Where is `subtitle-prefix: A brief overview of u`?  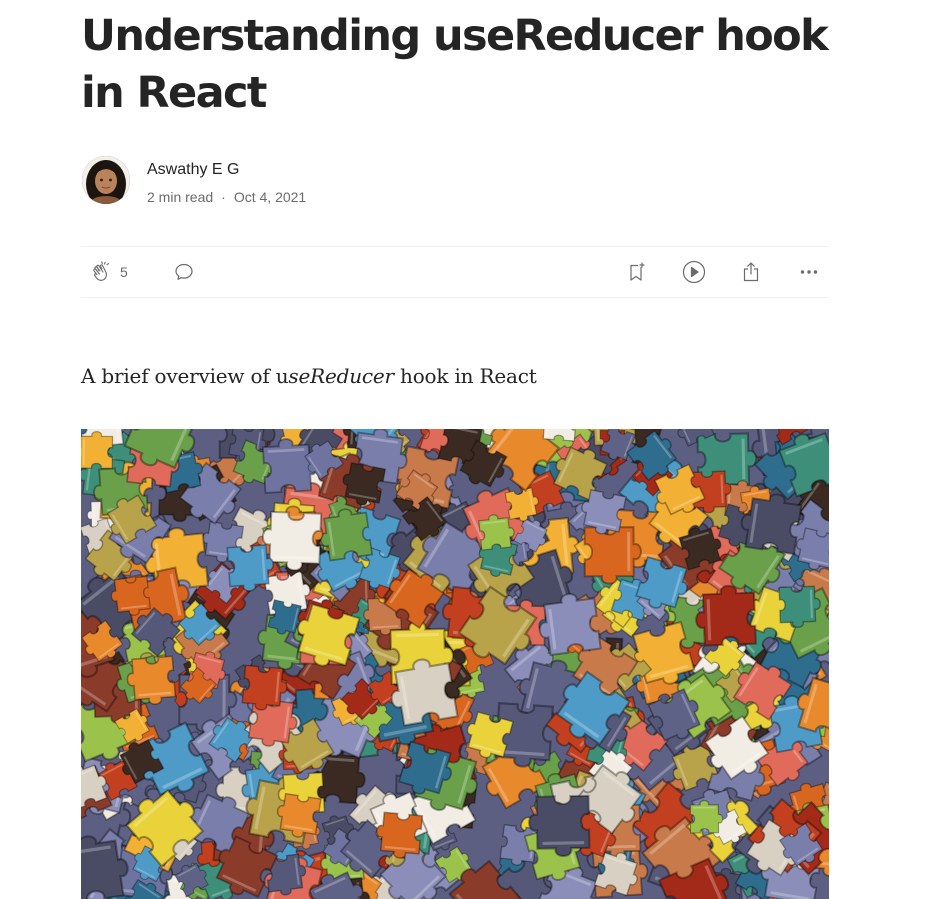 subtitle-prefix: A brief overview of u is located at coordinates (185, 376).